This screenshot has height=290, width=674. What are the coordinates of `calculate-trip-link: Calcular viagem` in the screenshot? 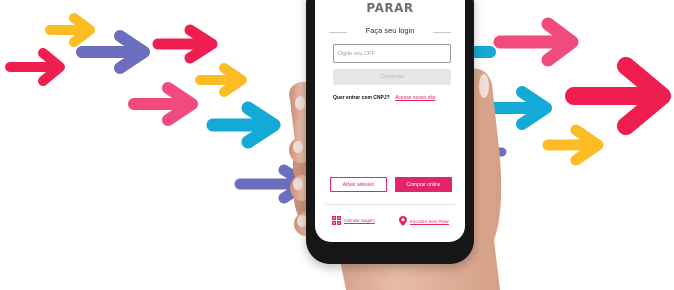 It's located at (353, 220).